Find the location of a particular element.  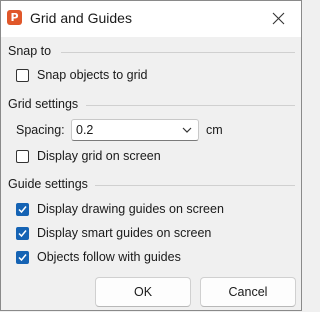

snap-objects-to-grid-row: Snap objects to grid is located at coordinates (82, 75).